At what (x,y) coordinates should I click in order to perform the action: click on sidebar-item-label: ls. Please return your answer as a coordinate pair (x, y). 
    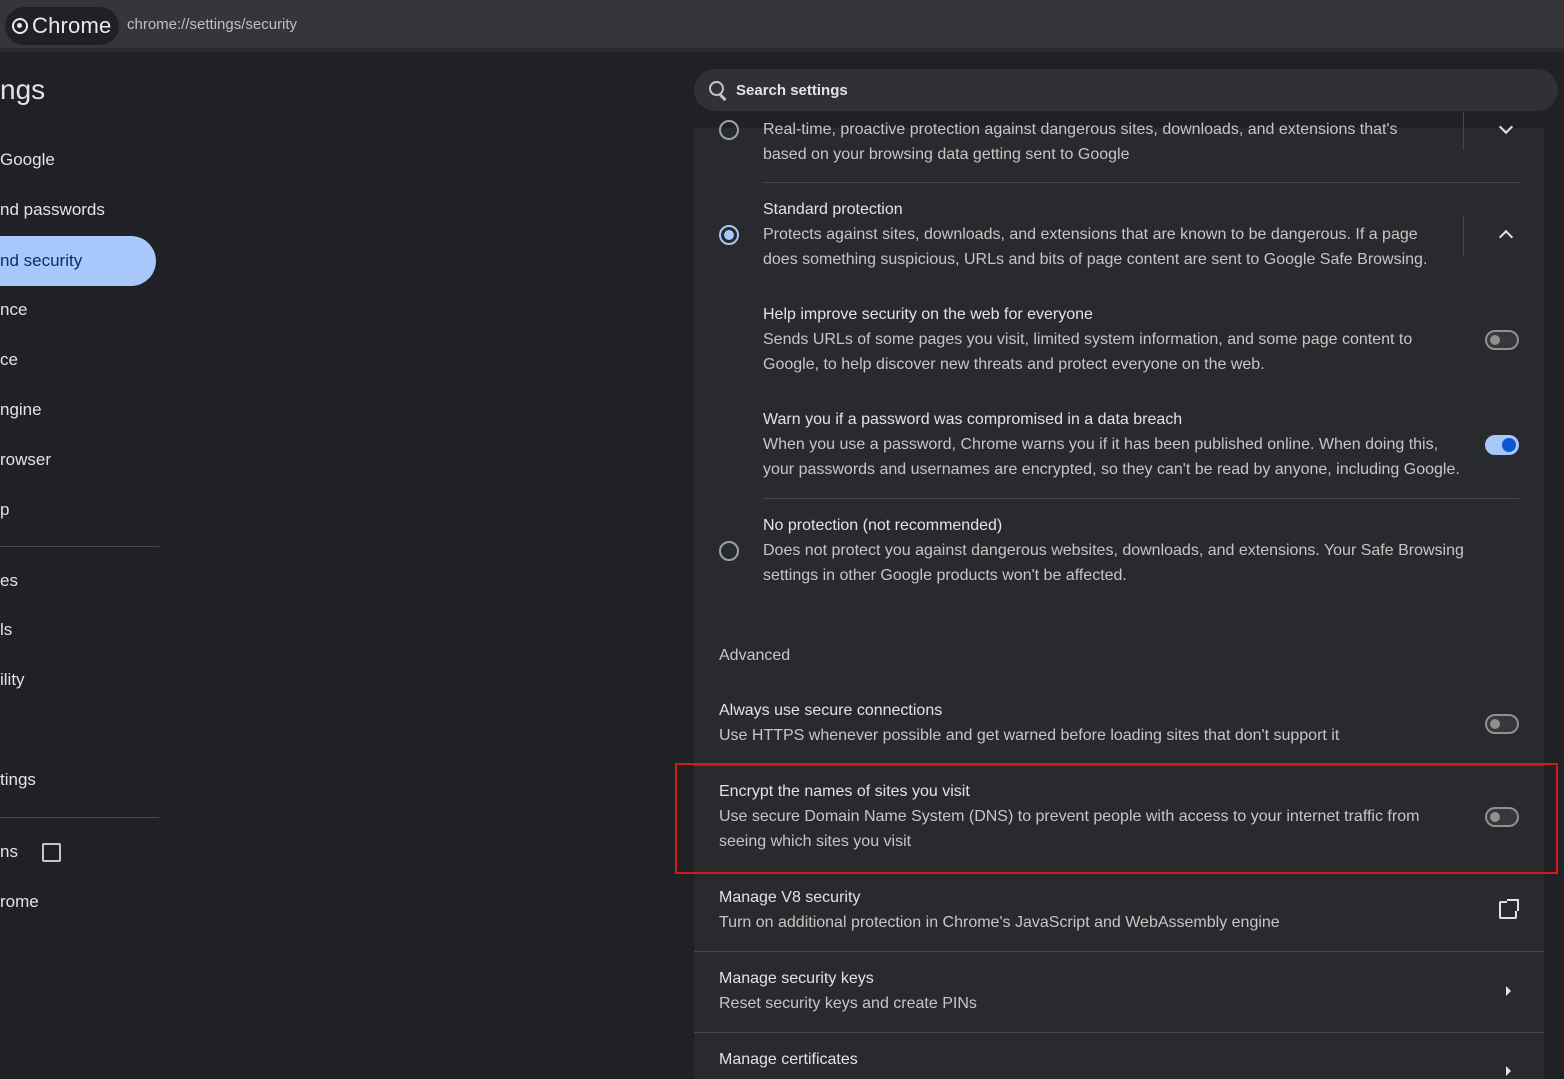
    Looking at the image, I should click on (6, 629).